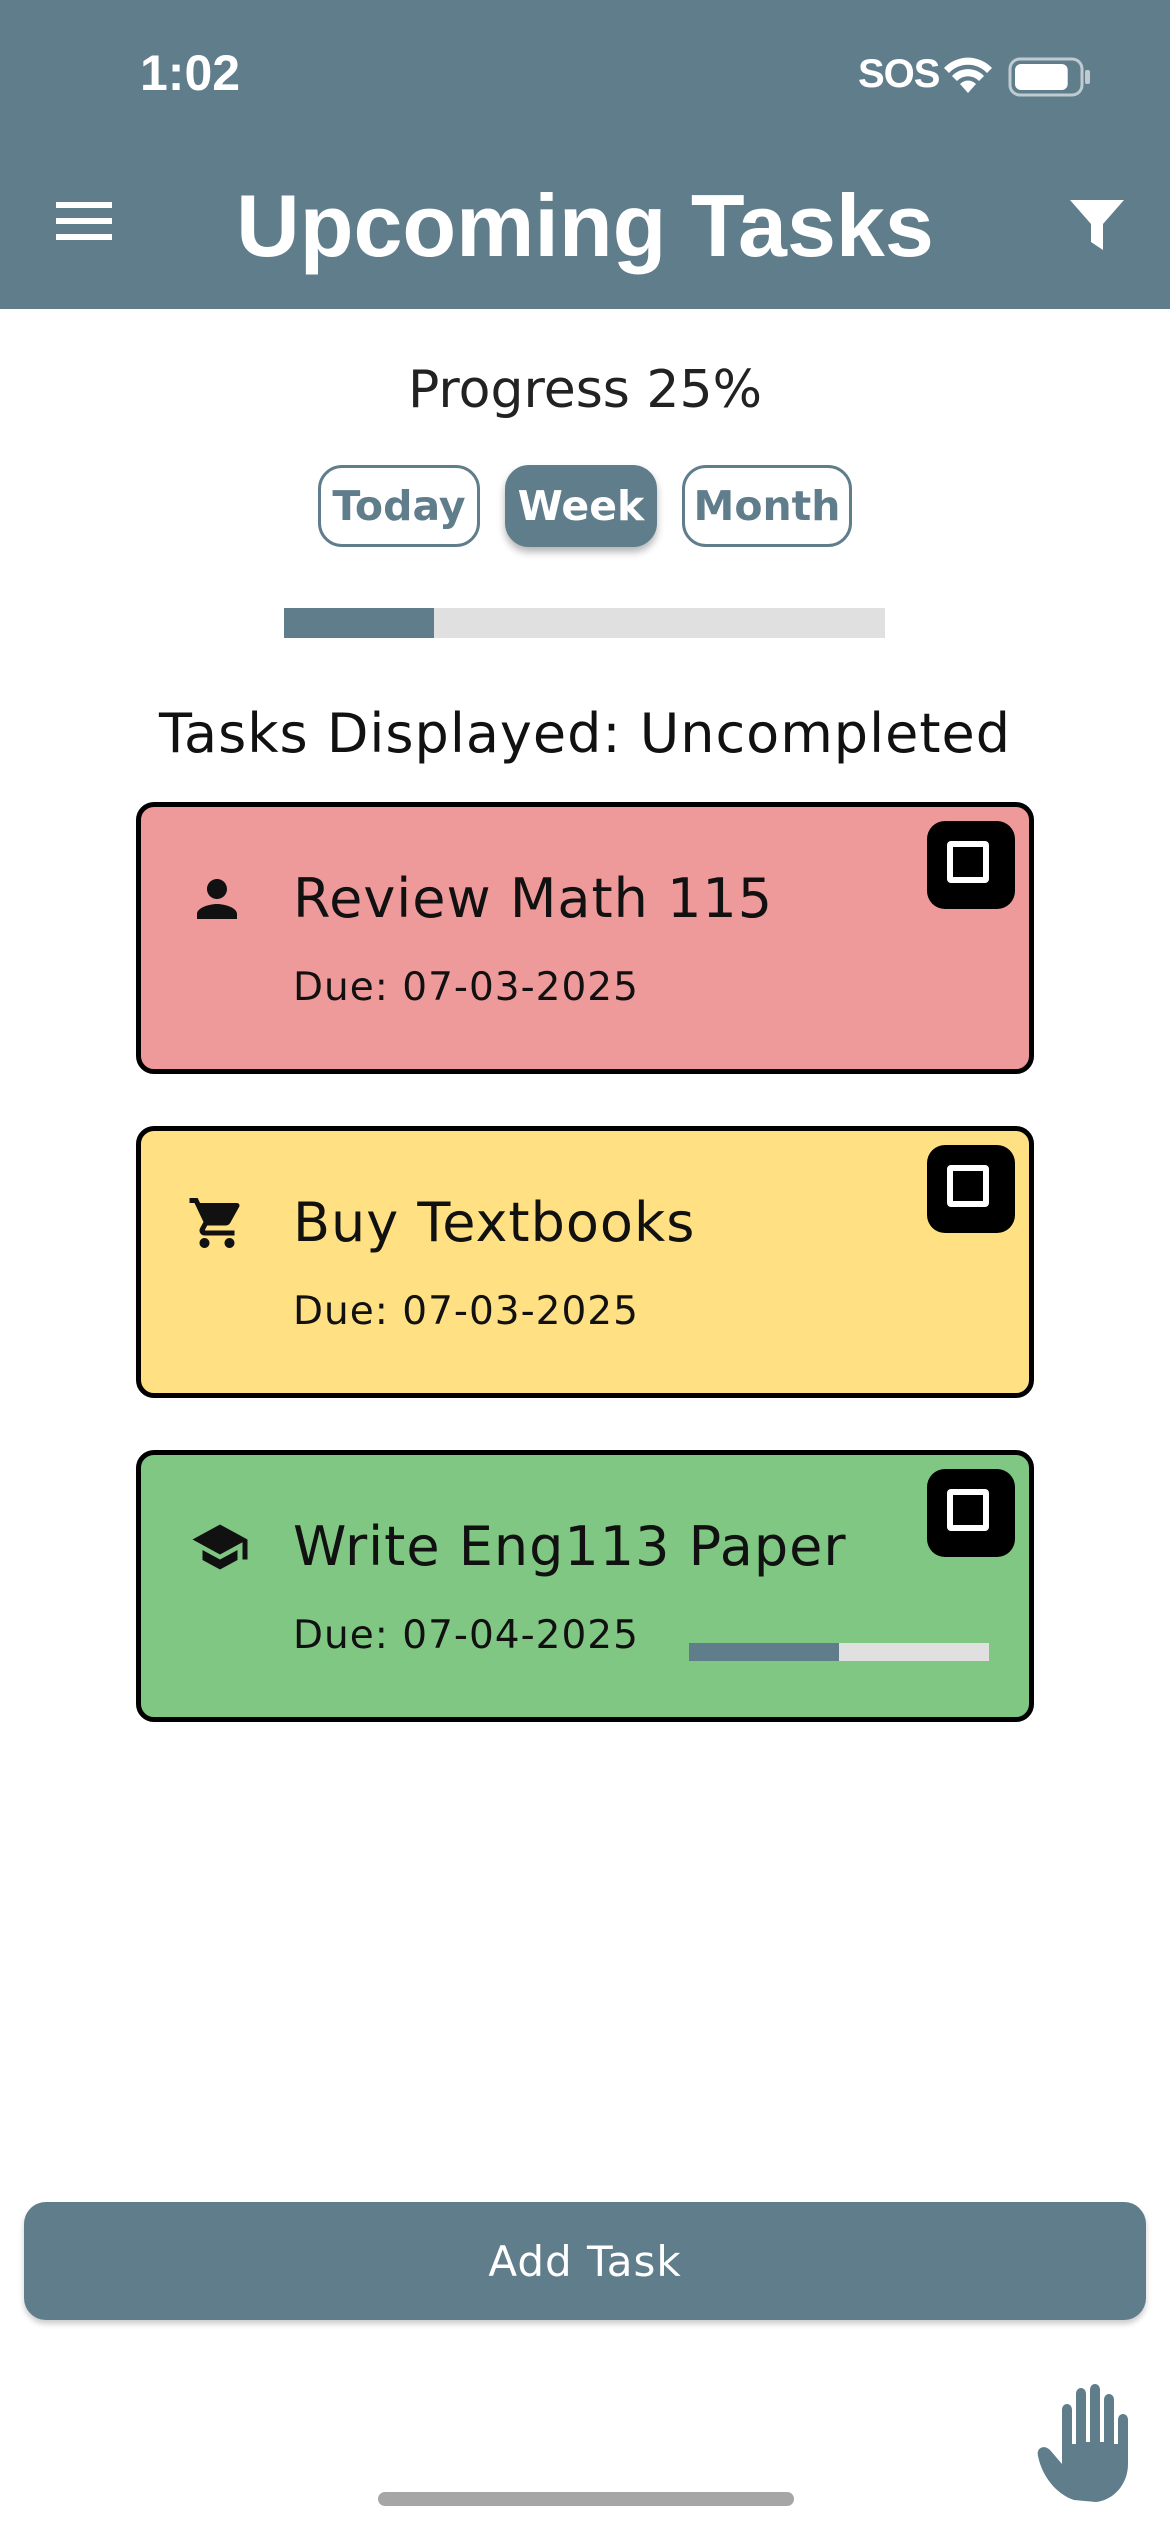 Image resolution: width=1170 pixels, height=2532 pixels. Describe the element at coordinates (1097, 225) in the screenshot. I see `filter-icon` at that location.